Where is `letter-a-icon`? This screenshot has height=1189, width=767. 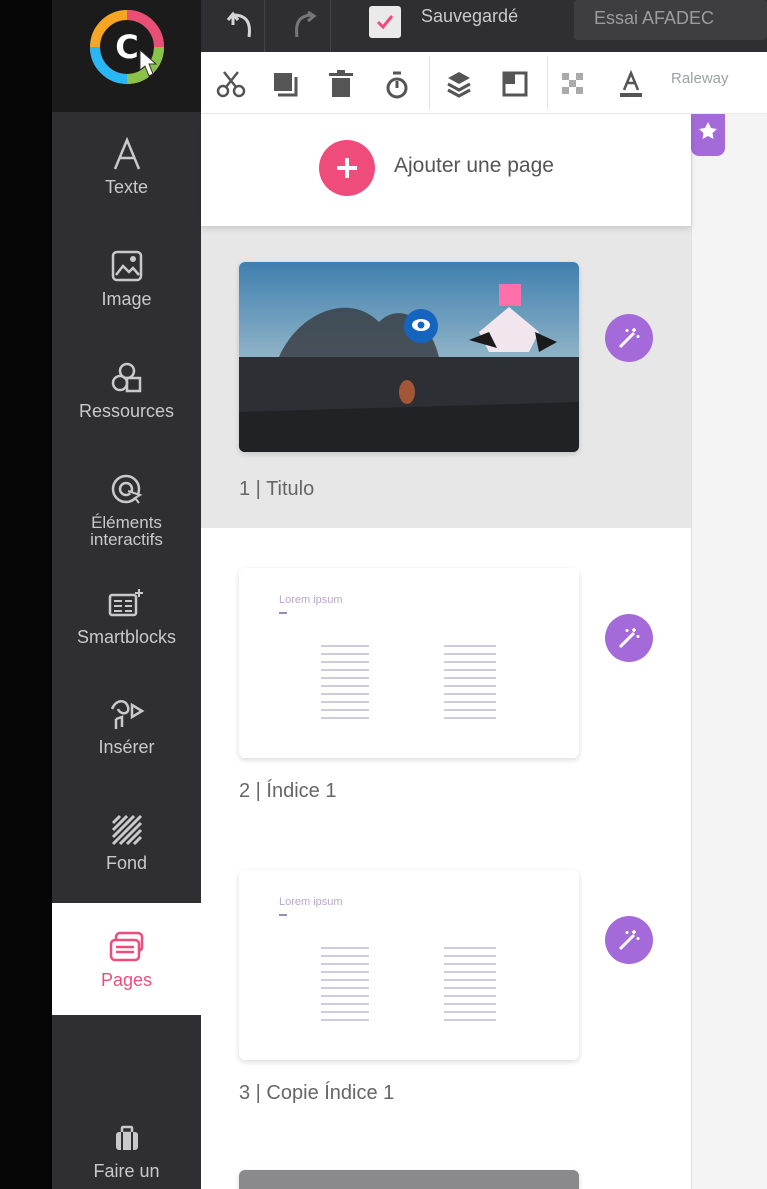 letter-a-icon is located at coordinates (127, 154).